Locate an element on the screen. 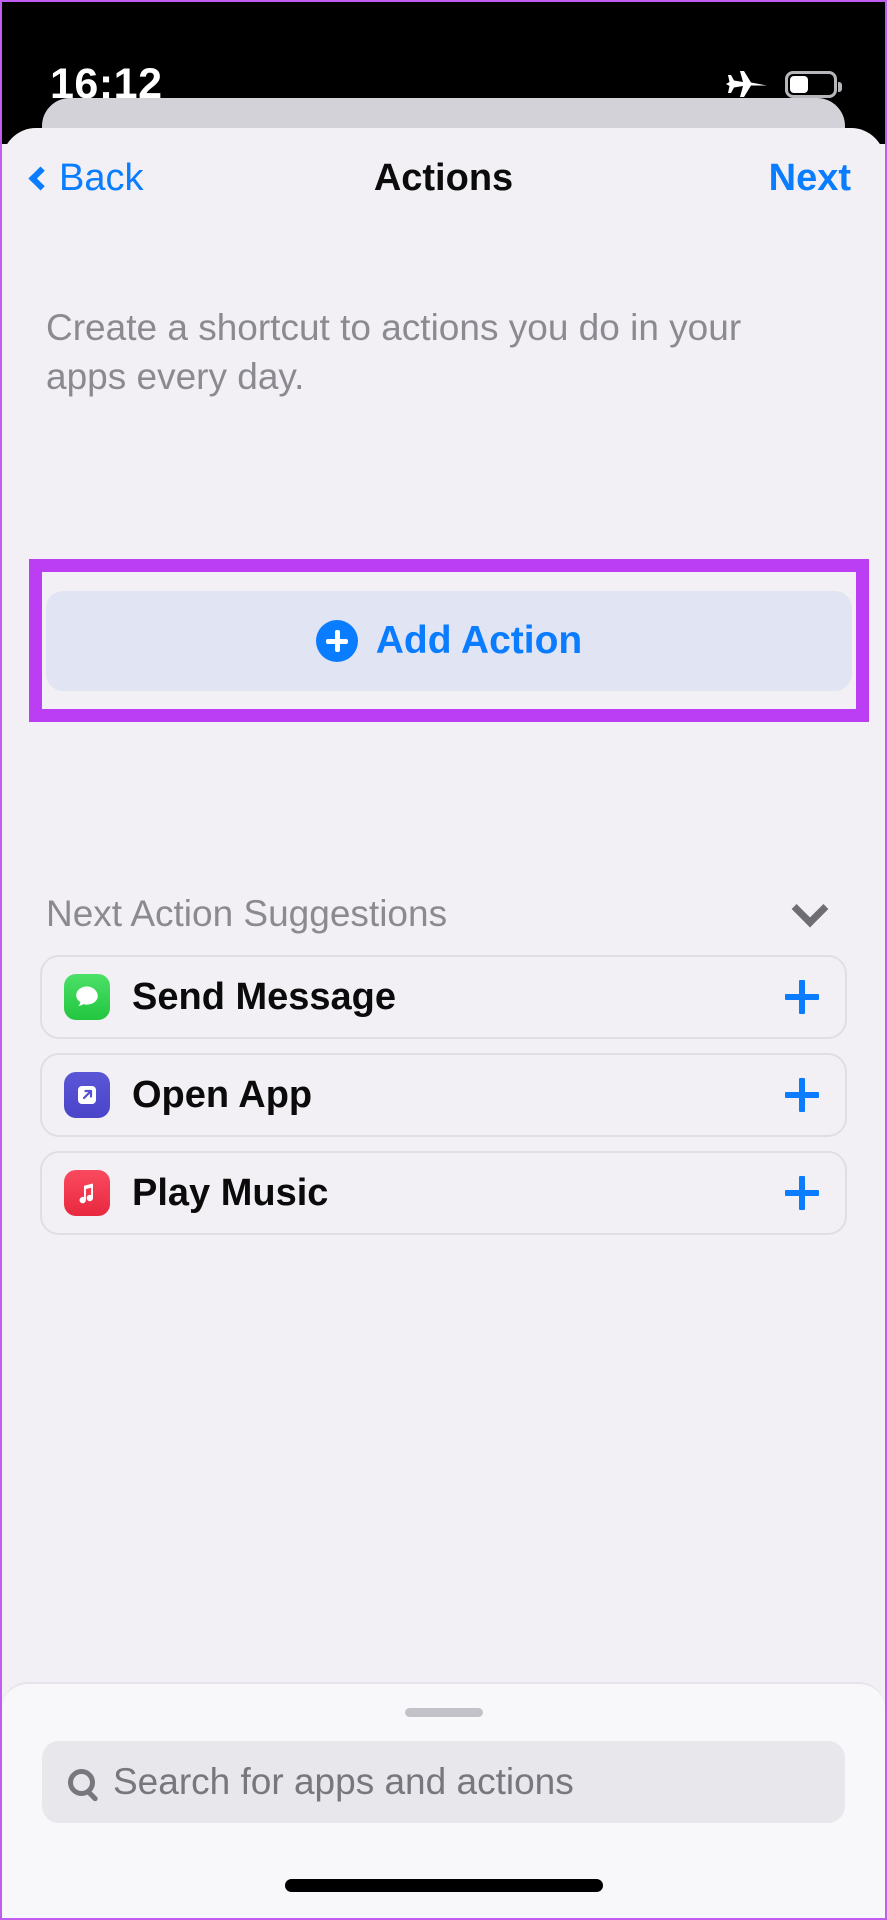  music-note-glyph is located at coordinates (86, 1193).